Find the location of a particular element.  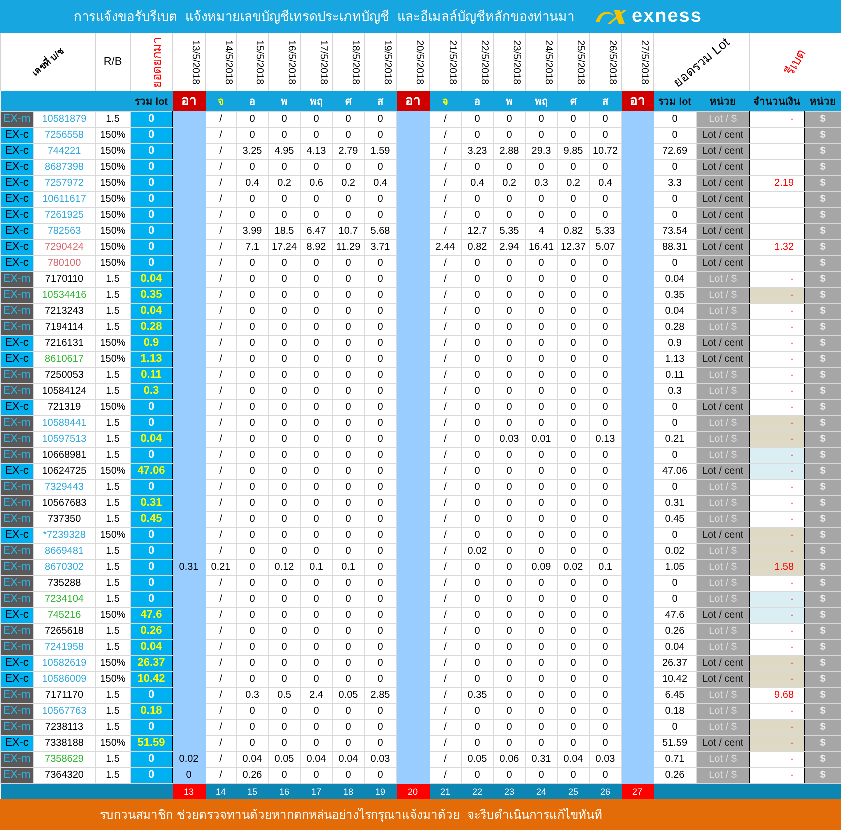

column-header: 16/5/2018 is located at coordinates (291, 62).